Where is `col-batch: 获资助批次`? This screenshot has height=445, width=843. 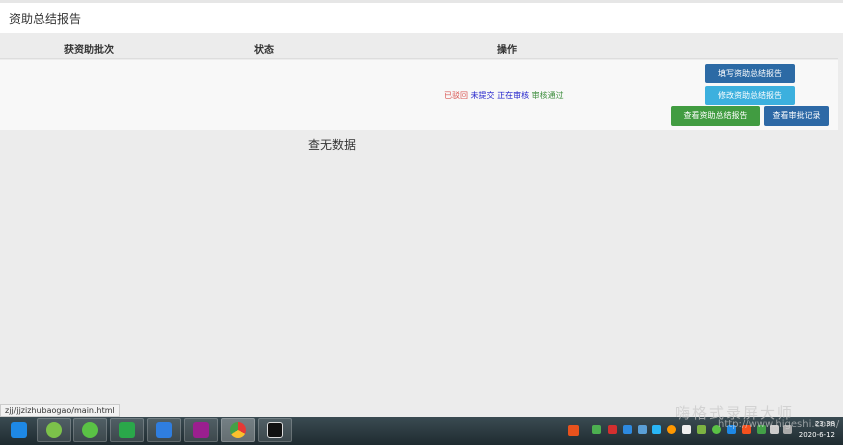 col-batch: 获资助批次 is located at coordinates (89, 50).